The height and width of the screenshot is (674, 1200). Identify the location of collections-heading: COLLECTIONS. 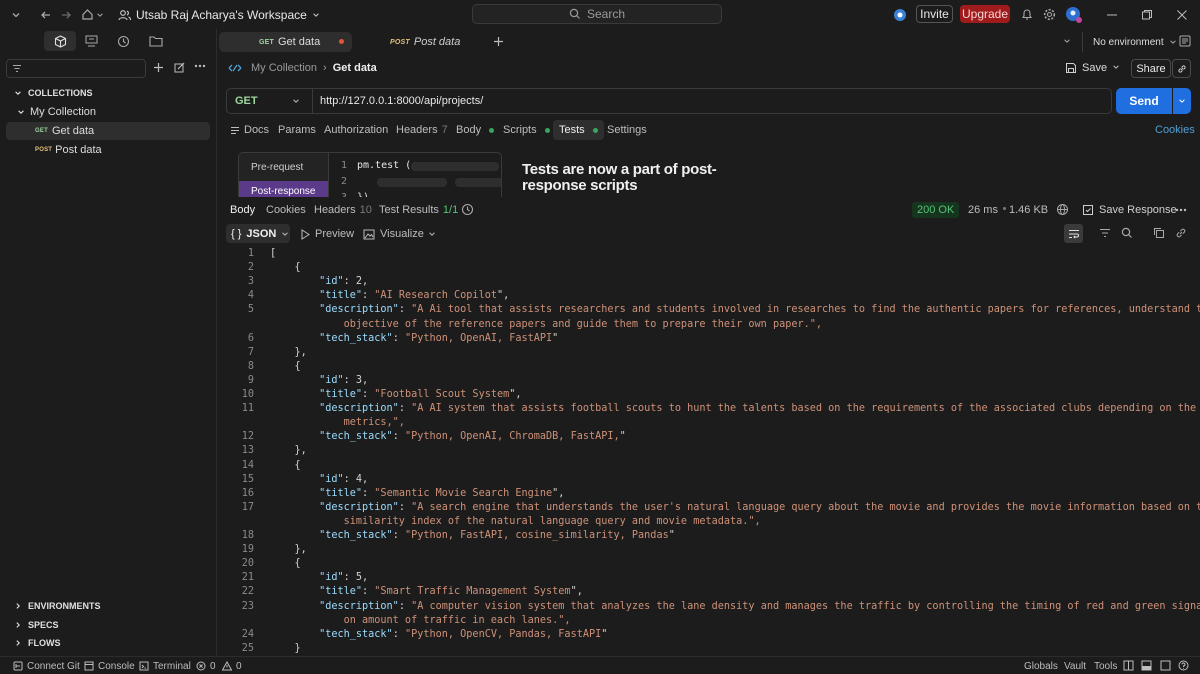
(53, 93).